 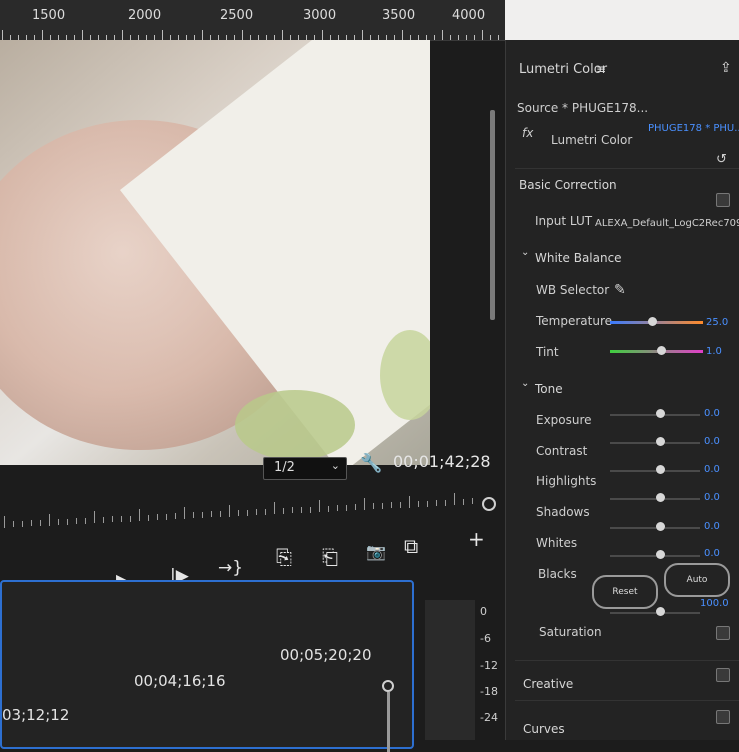 What do you see at coordinates (578, 258) in the screenshot?
I see `white-balance-header: White Balance` at bounding box center [578, 258].